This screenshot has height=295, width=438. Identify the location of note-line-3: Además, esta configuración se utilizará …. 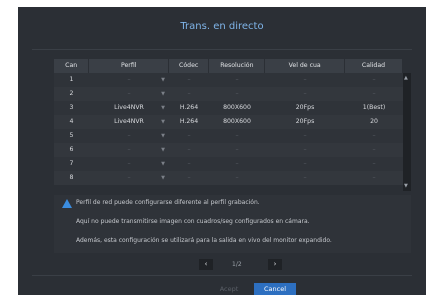
(204, 240).